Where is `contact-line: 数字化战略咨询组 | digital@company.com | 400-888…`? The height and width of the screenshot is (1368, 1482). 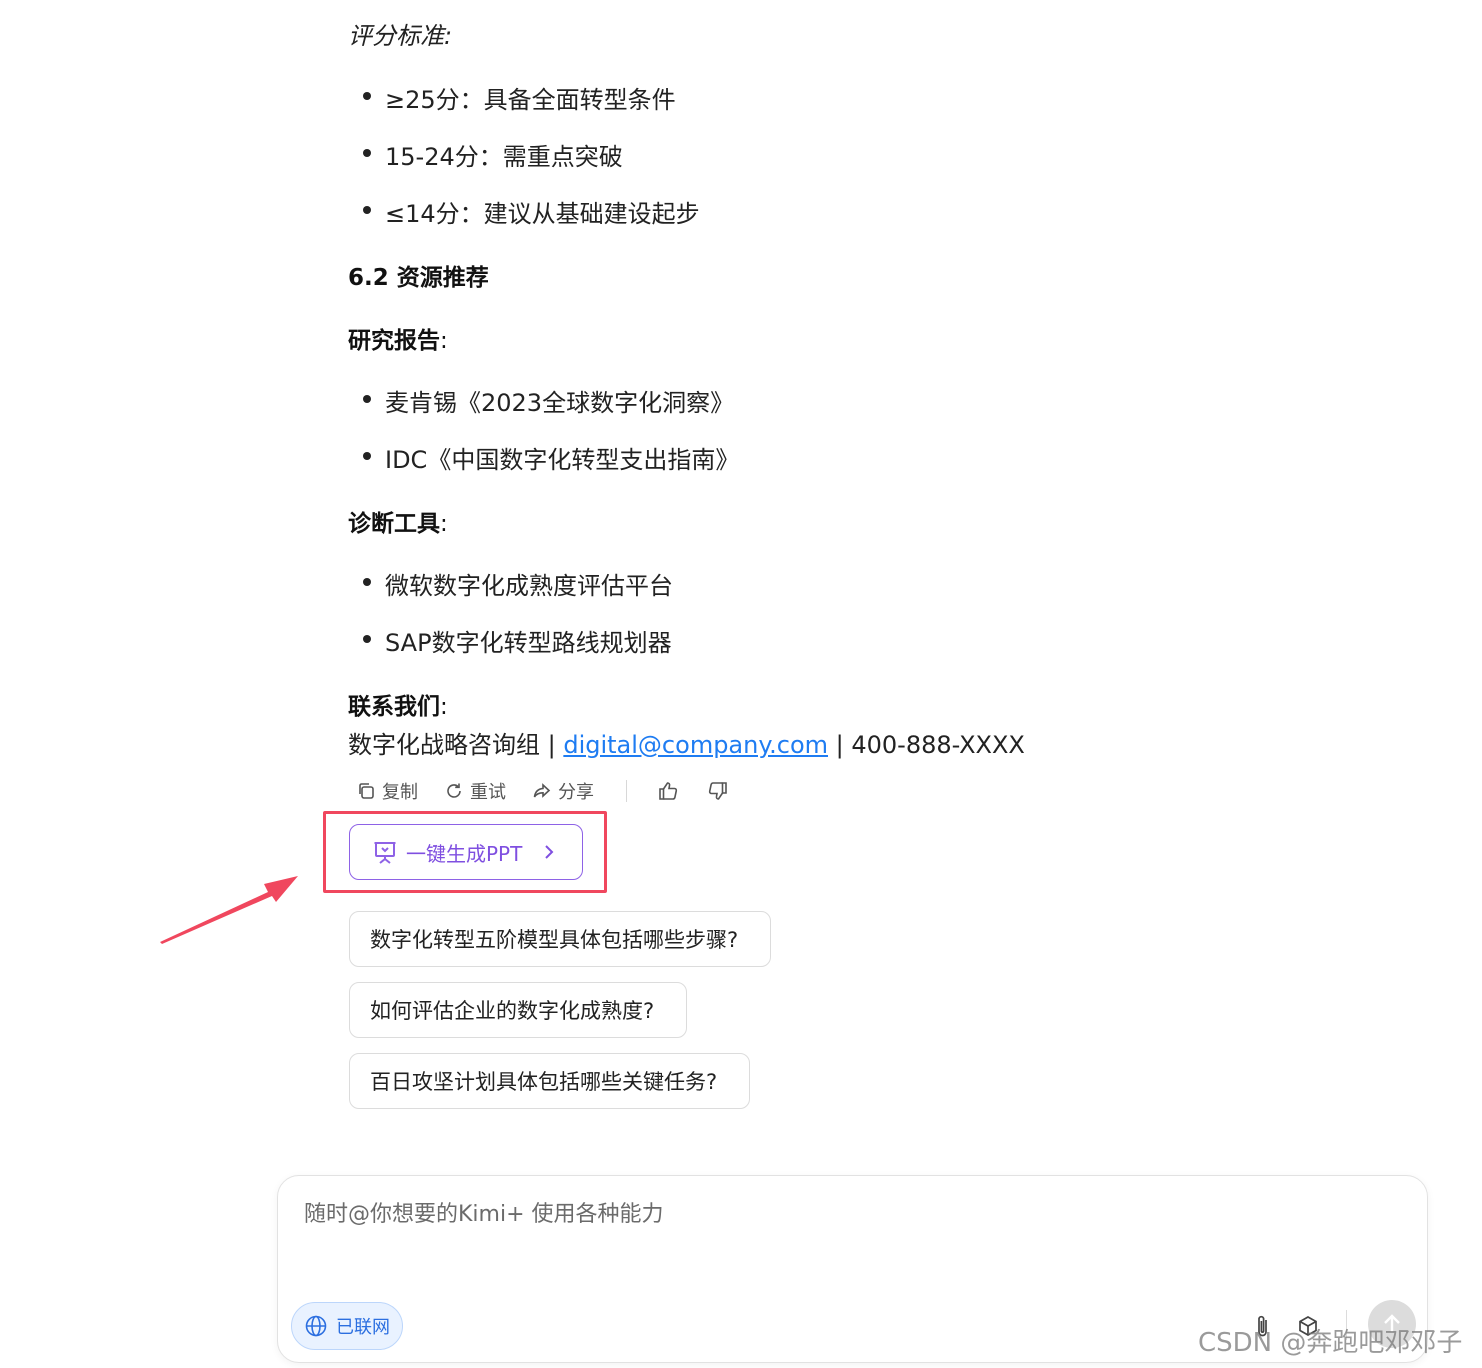
contact-line: 数字化战略咨询组 | digital@company.com | 400-888… is located at coordinates (686, 742).